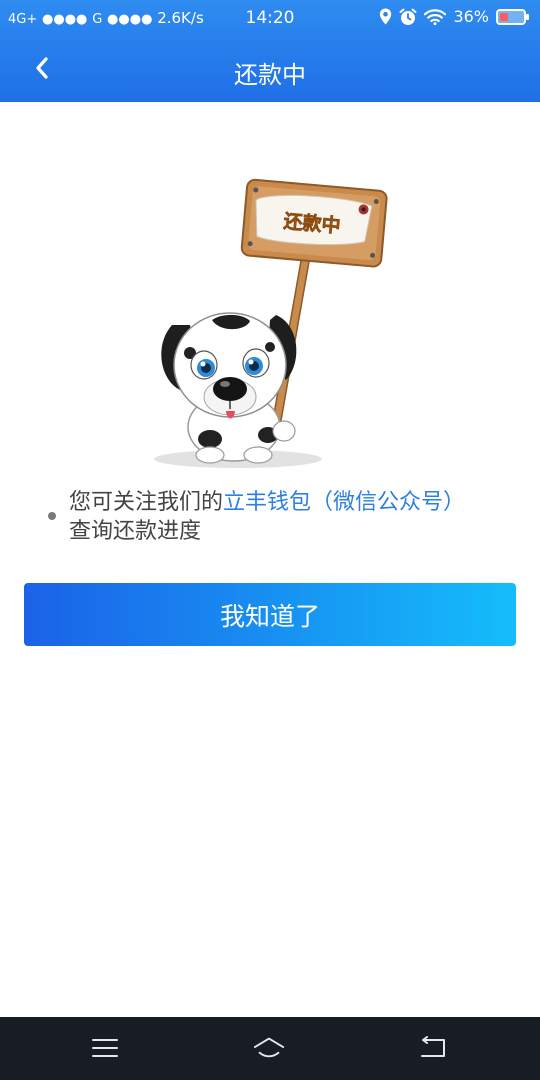  Describe the element at coordinates (271, 323) in the screenshot. I see `dalmatian-mascot-illustration: 还款中` at that location.